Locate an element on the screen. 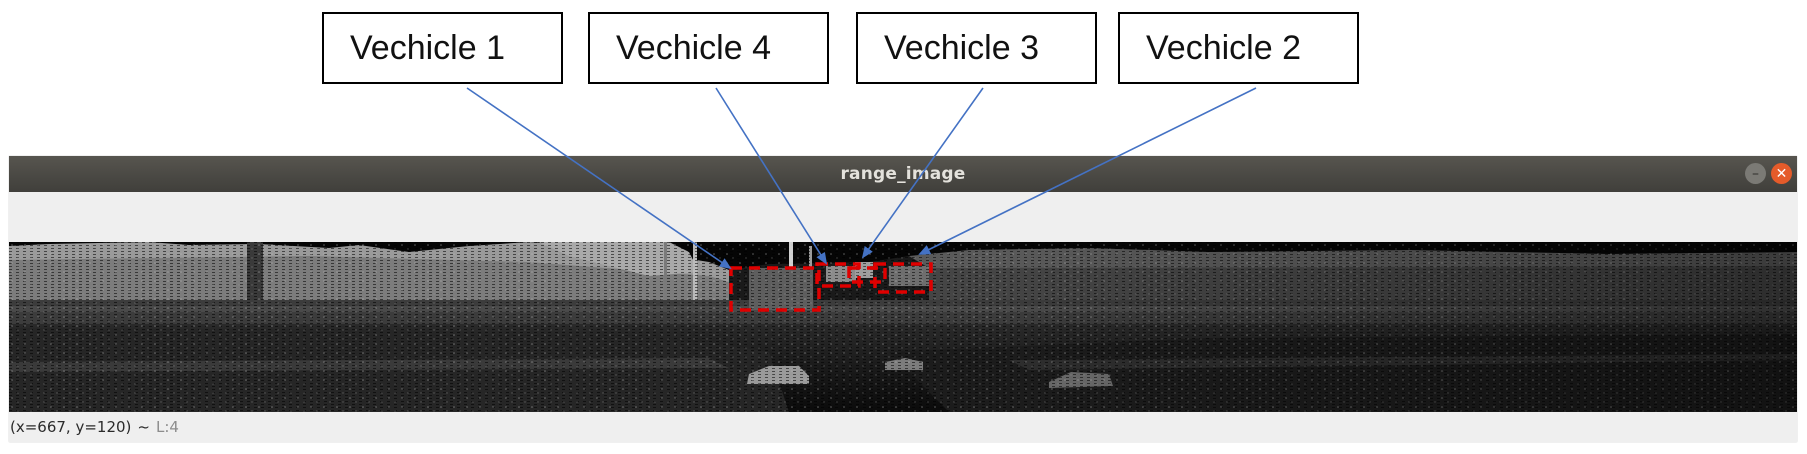 The width and height of the screenshot is (1807, 454). window-titlebar: range_image – ✕ is located at coordinates (903, 174).